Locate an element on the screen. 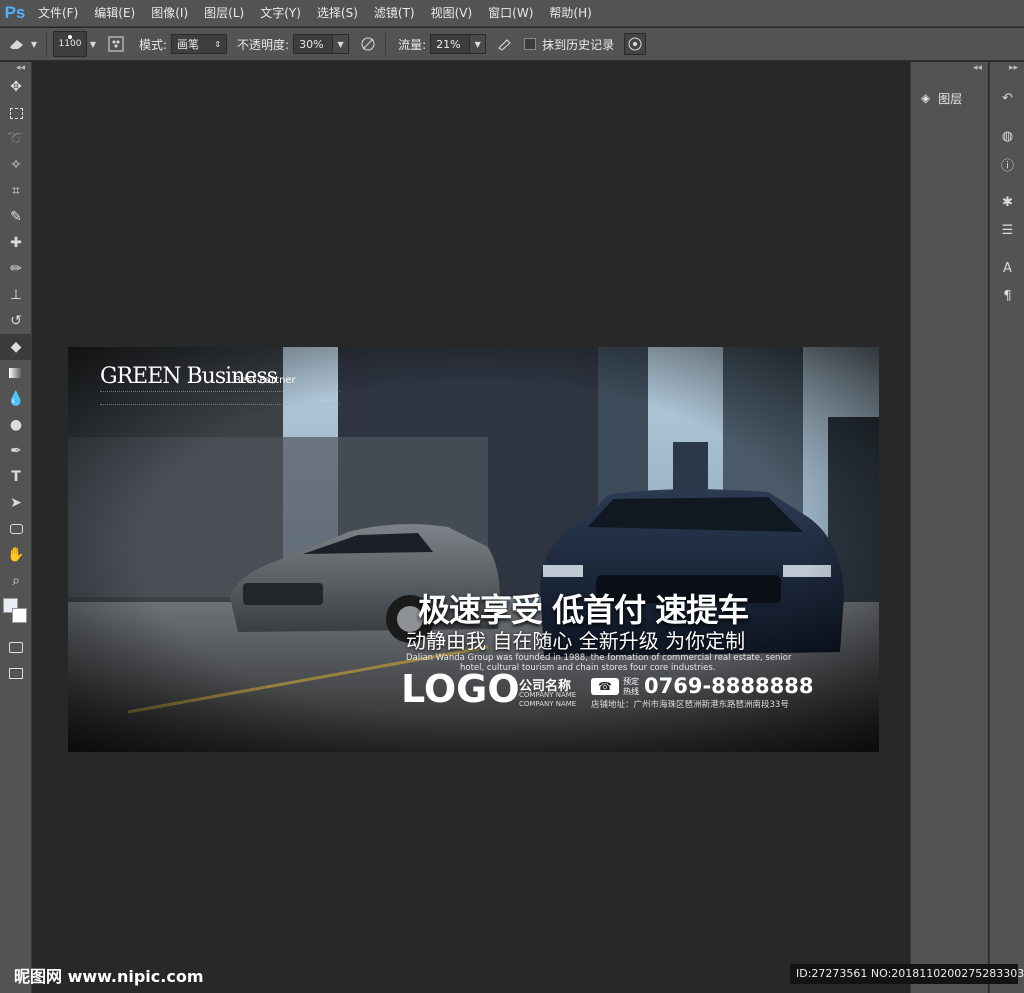 This screenshot has height=993, width=1024. image-id-label: ID:27273561 NO:20181102002752833038 is located at coordinates (907, 974).